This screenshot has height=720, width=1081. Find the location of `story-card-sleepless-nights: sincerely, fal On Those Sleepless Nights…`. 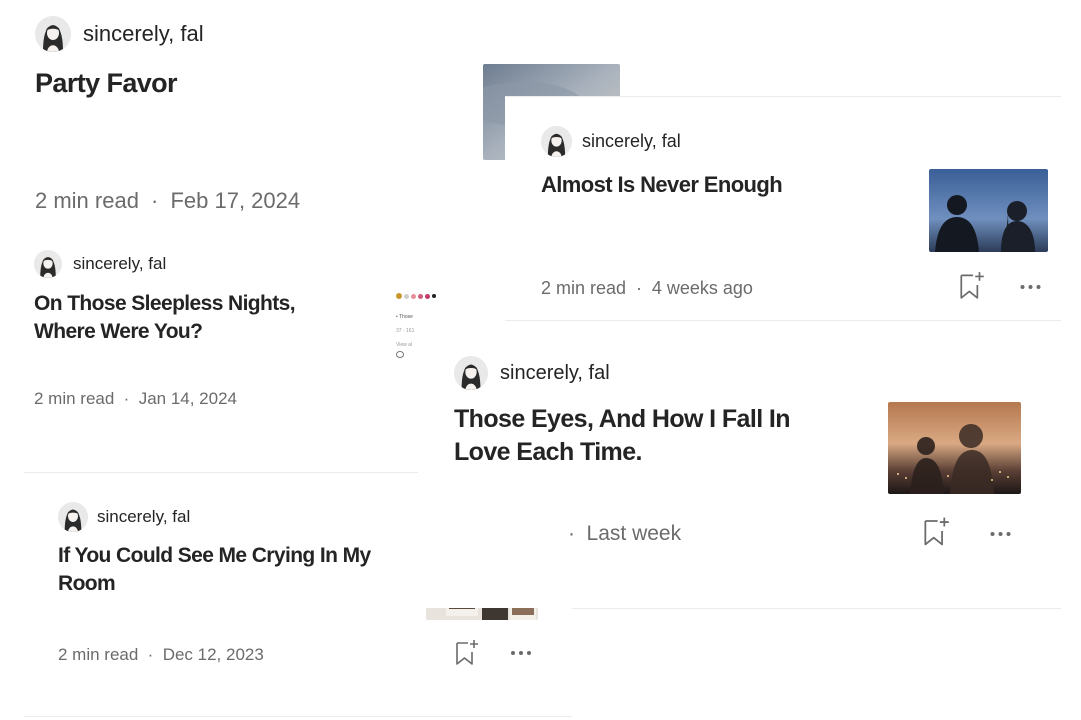

story-card-sleepless-nights: sincerely, fal On Those Sleepless Nights… is located at coordinates (230, 352).